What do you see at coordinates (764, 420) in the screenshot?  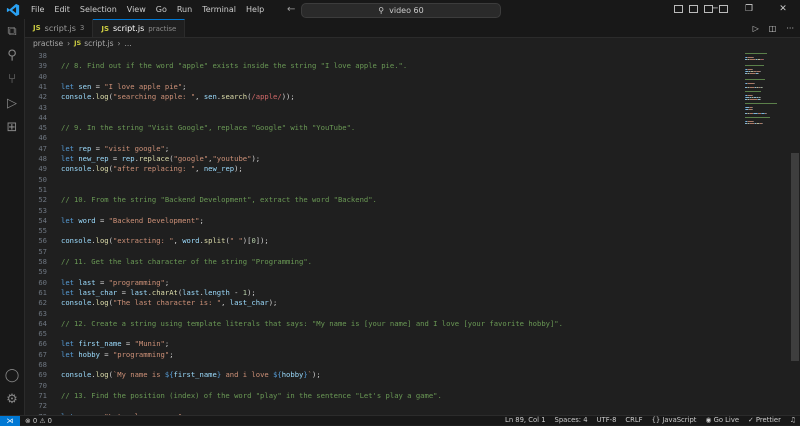 I see `prettier-status: ✓ Prettier` at bounding box center [764, 420].